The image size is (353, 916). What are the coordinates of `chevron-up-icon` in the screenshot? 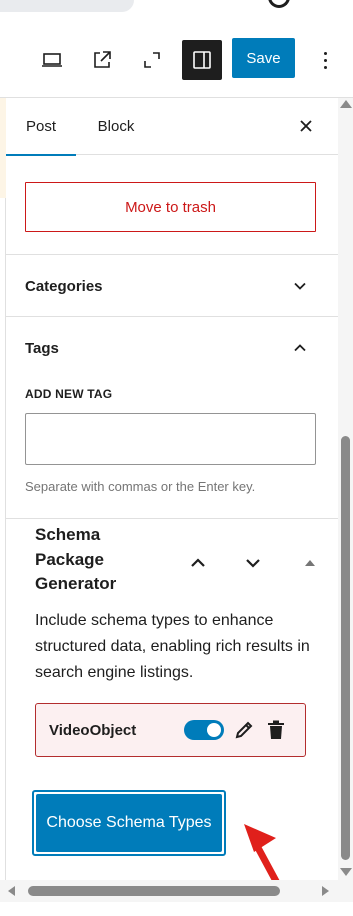 It's located at (300, 348).